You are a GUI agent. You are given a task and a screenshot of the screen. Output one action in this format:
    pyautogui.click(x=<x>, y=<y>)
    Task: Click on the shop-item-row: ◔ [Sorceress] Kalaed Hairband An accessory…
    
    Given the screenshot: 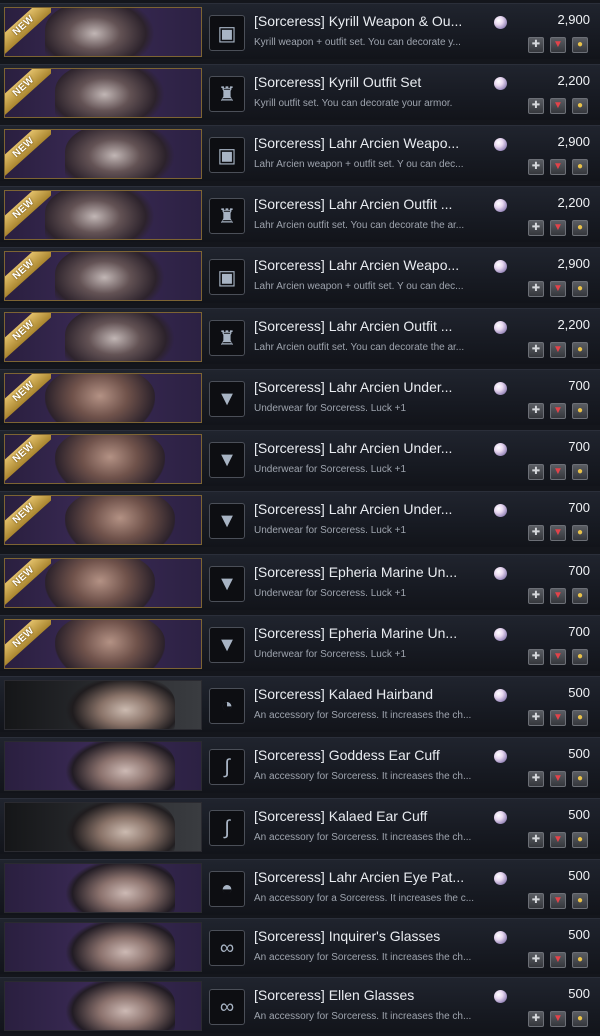 What is the action you would take?
    pyautogui.click(x=300, y=704)
    